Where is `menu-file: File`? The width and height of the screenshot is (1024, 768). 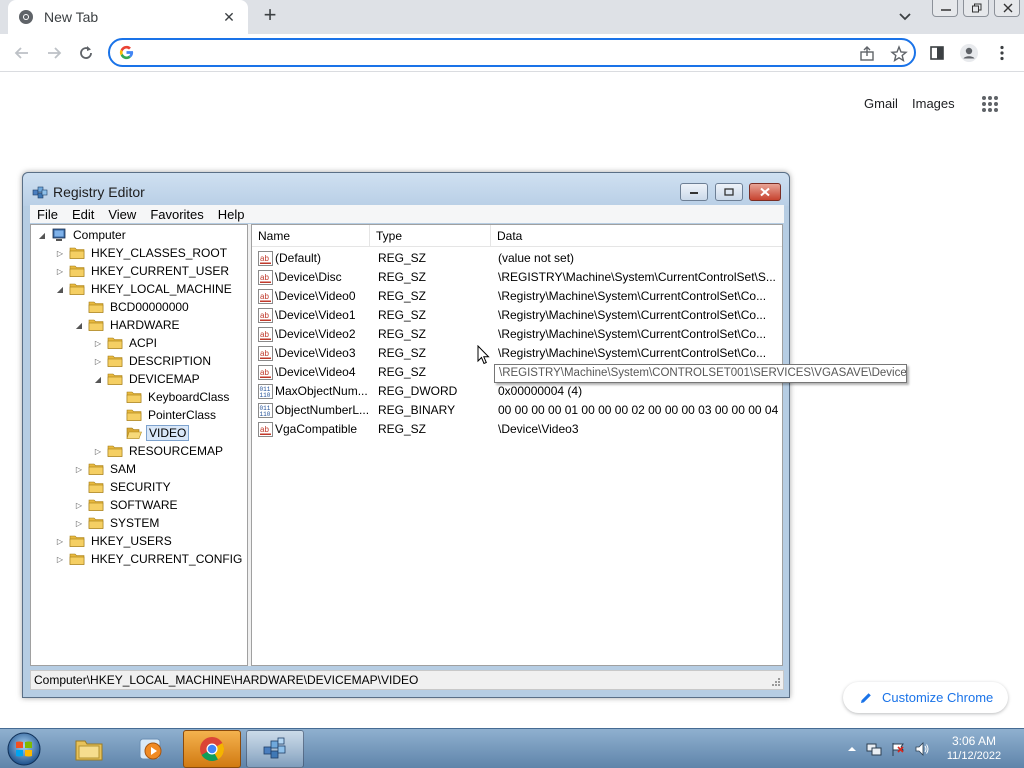 menu-file: File is located at coordinates (47, 214).